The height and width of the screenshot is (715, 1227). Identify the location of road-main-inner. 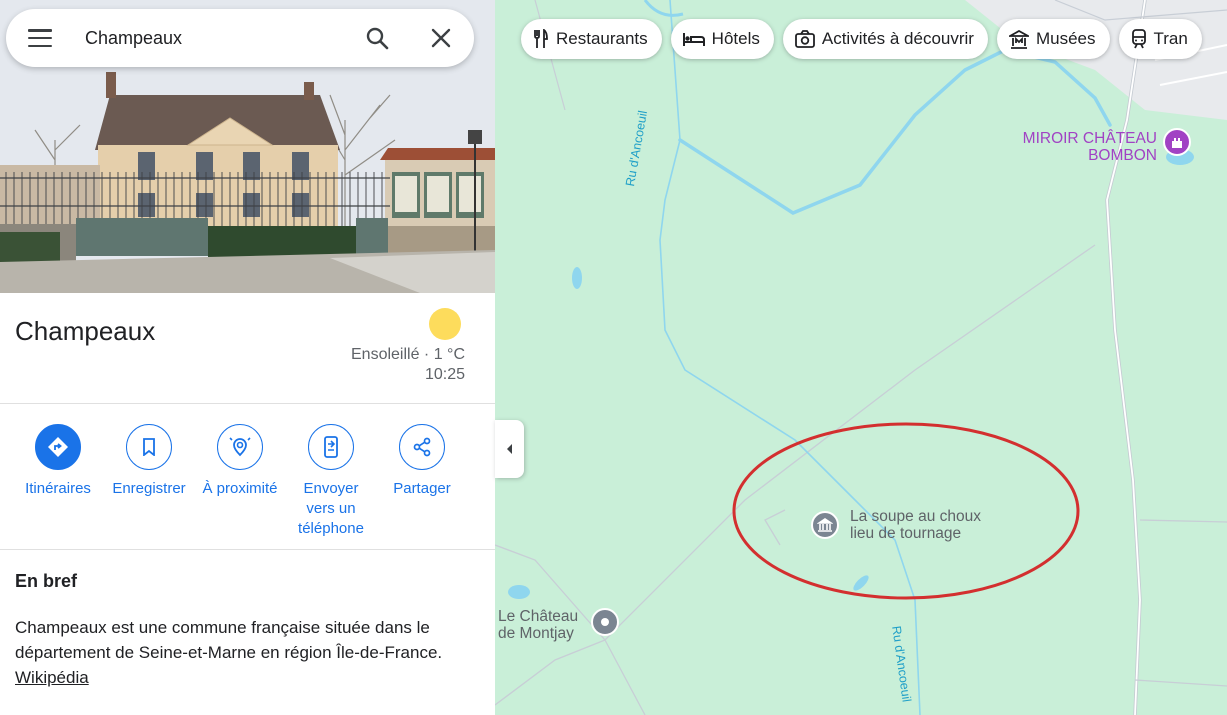
(1126, 357).